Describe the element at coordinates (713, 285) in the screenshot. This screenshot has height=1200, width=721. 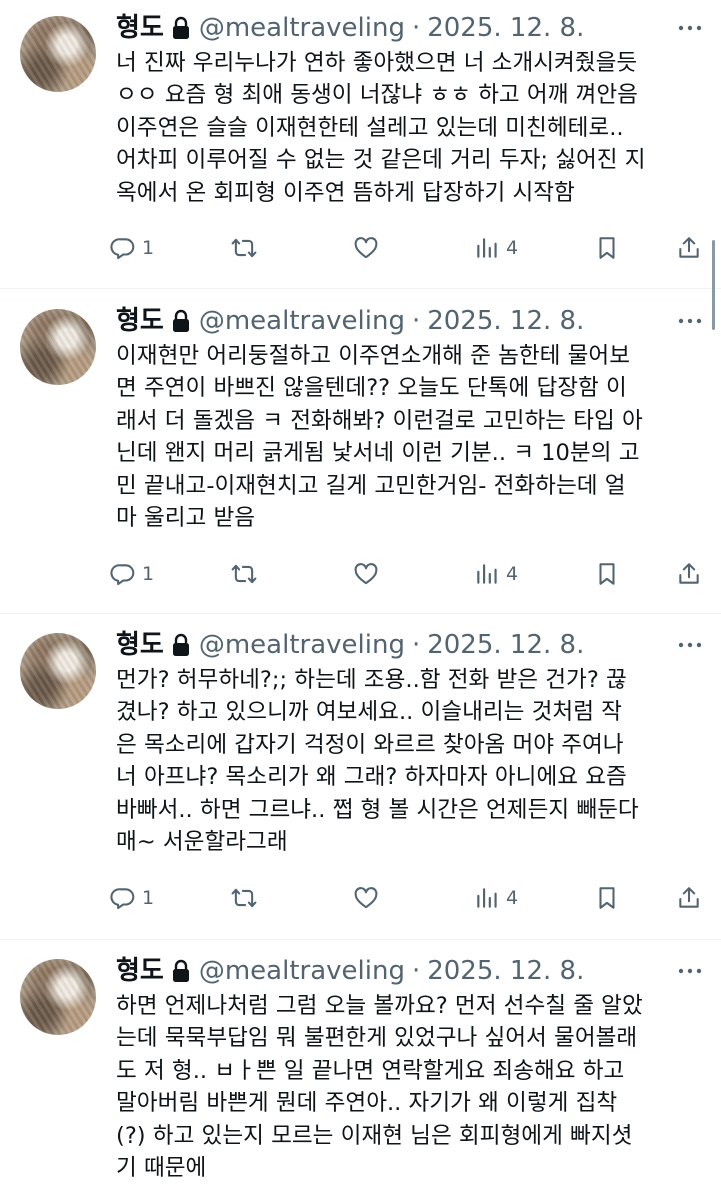
I see `scrollbar` at that location.